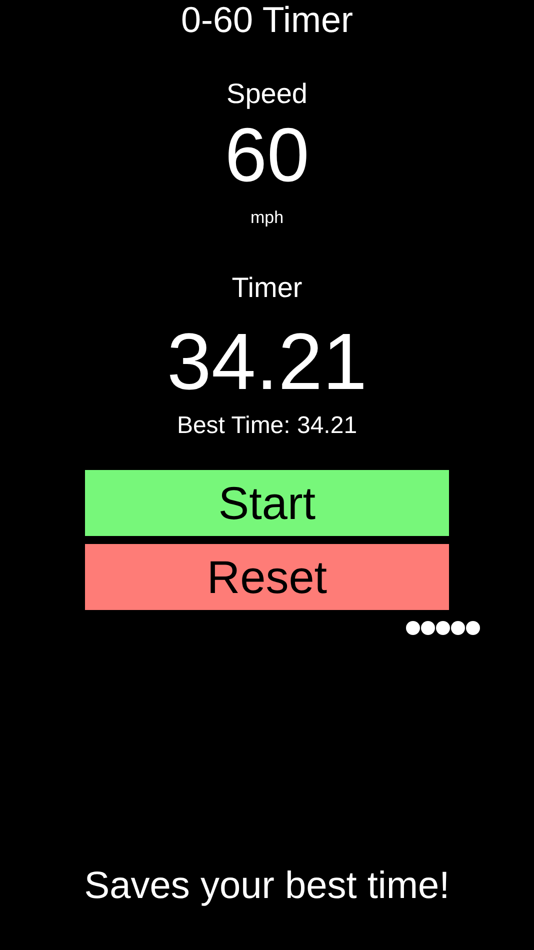 The width and height of the screenshot is (534, 950). I want to click on timer-label: Timer, so click(267, 288).